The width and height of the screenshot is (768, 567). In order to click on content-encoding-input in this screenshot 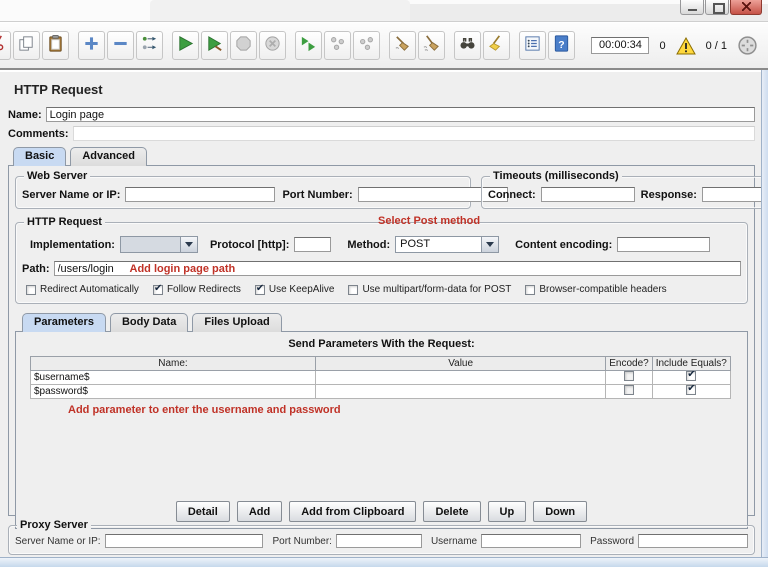, I will do `click(664, 244)`.